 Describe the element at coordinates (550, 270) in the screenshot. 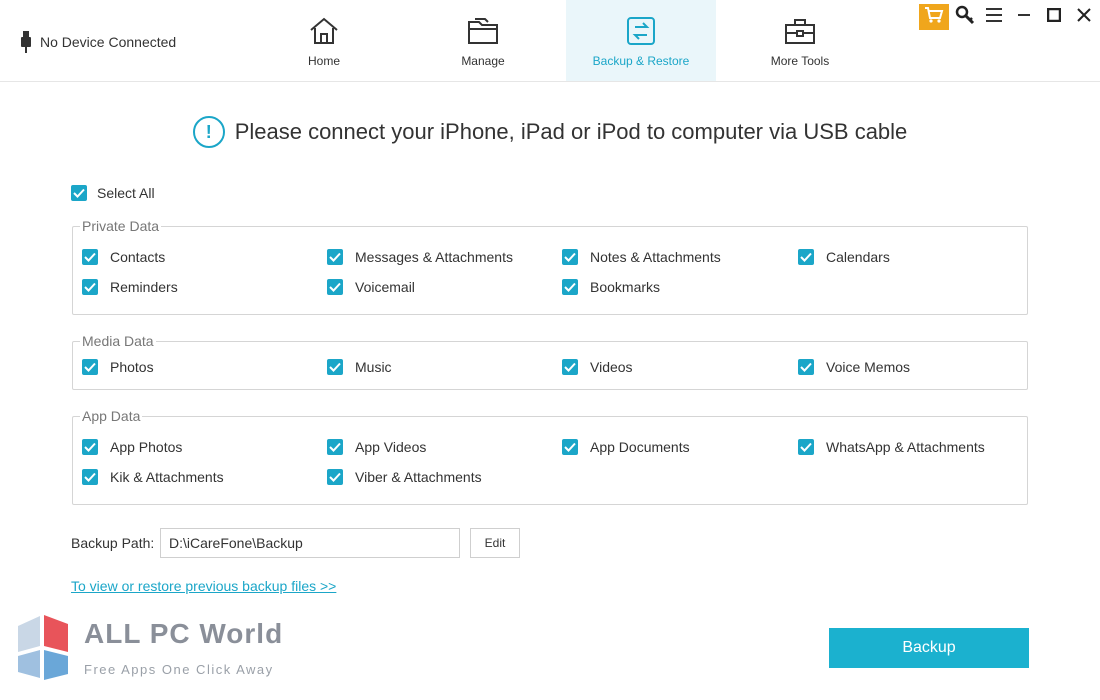

I see `private-data-group` at that location.